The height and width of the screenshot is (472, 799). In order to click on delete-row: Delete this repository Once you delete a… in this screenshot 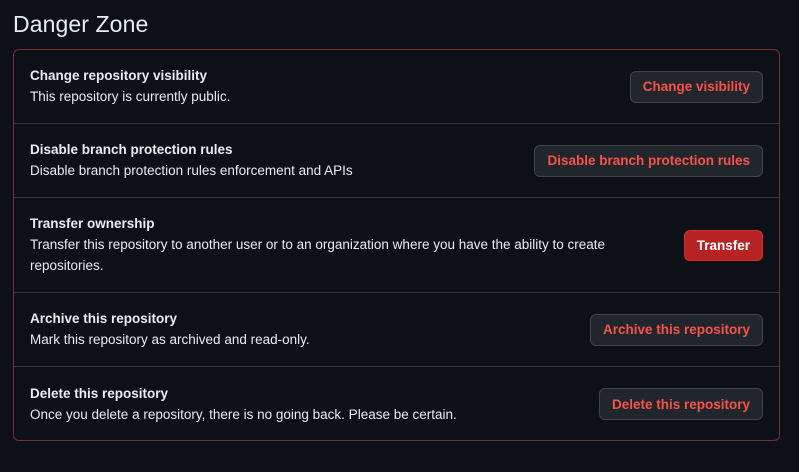, I will do `click(396, 403)`.